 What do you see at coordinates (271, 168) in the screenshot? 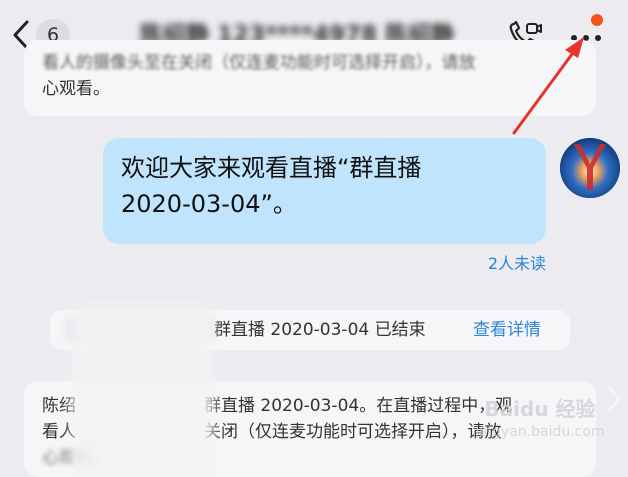
I see `my-message-line: 欢迎大家来观看直播“群直播` at bounding box center [271, 168].